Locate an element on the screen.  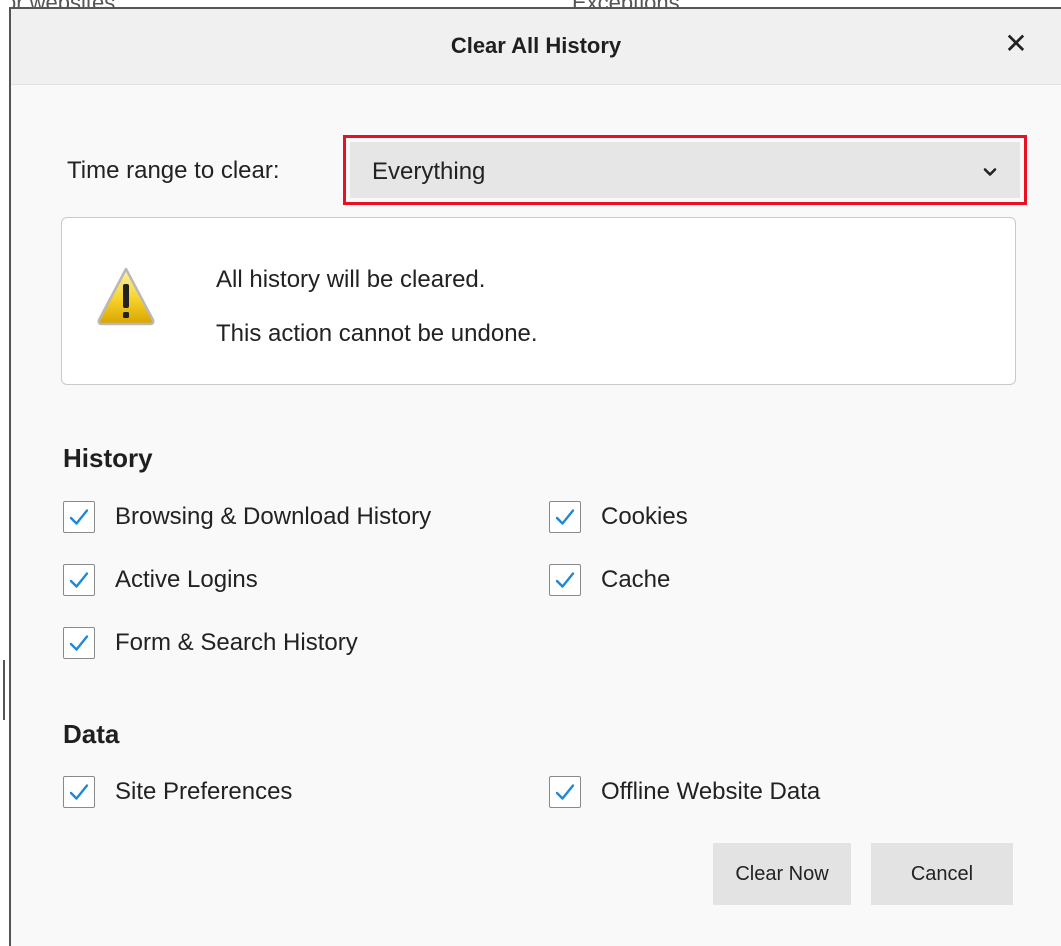
clear-now-button: Clear Now is located at coordinates (782, 874).